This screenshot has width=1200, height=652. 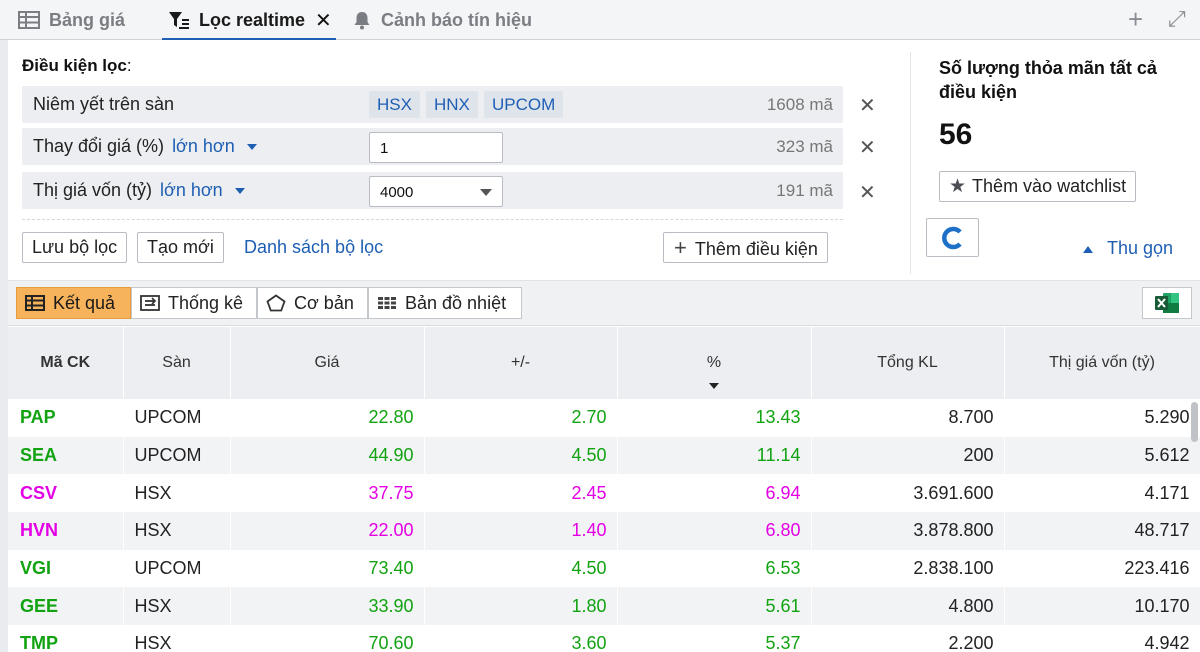 What do you see at coordinates (436, 147) in the screenshot?
I see `price-change-input: 1` at bounding box center [436, 147].